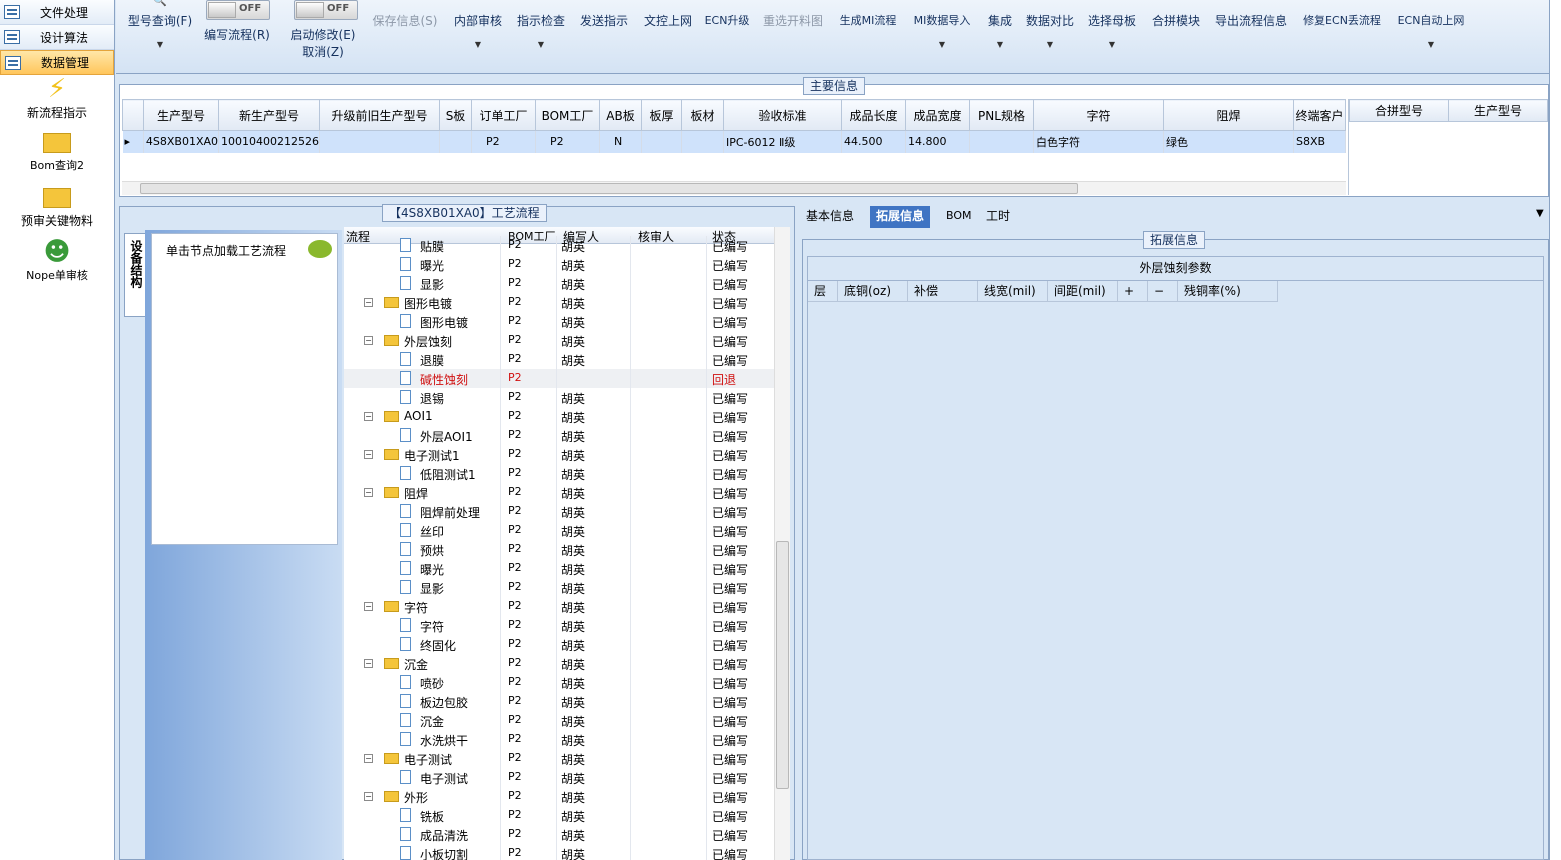 The height and width of the screenshot is (860, 1561). Describe the element at coordinates (782, 115) in the screenshot. I see `column-header: 验收标准` at that location.